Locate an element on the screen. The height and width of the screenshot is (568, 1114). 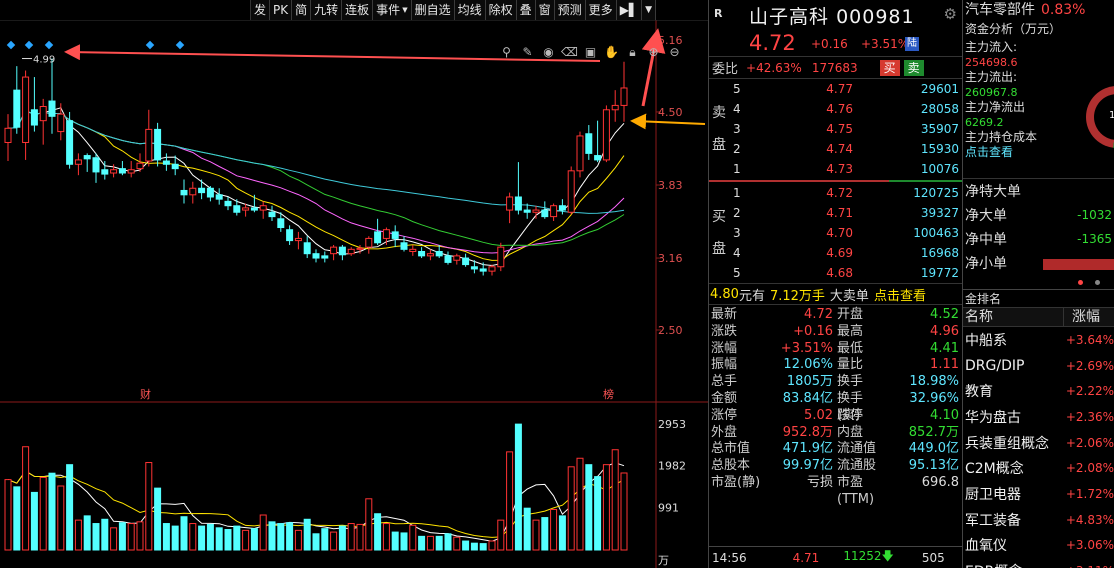
toolbar-button-overlay: 叠 is located at coordinates (526, 10).